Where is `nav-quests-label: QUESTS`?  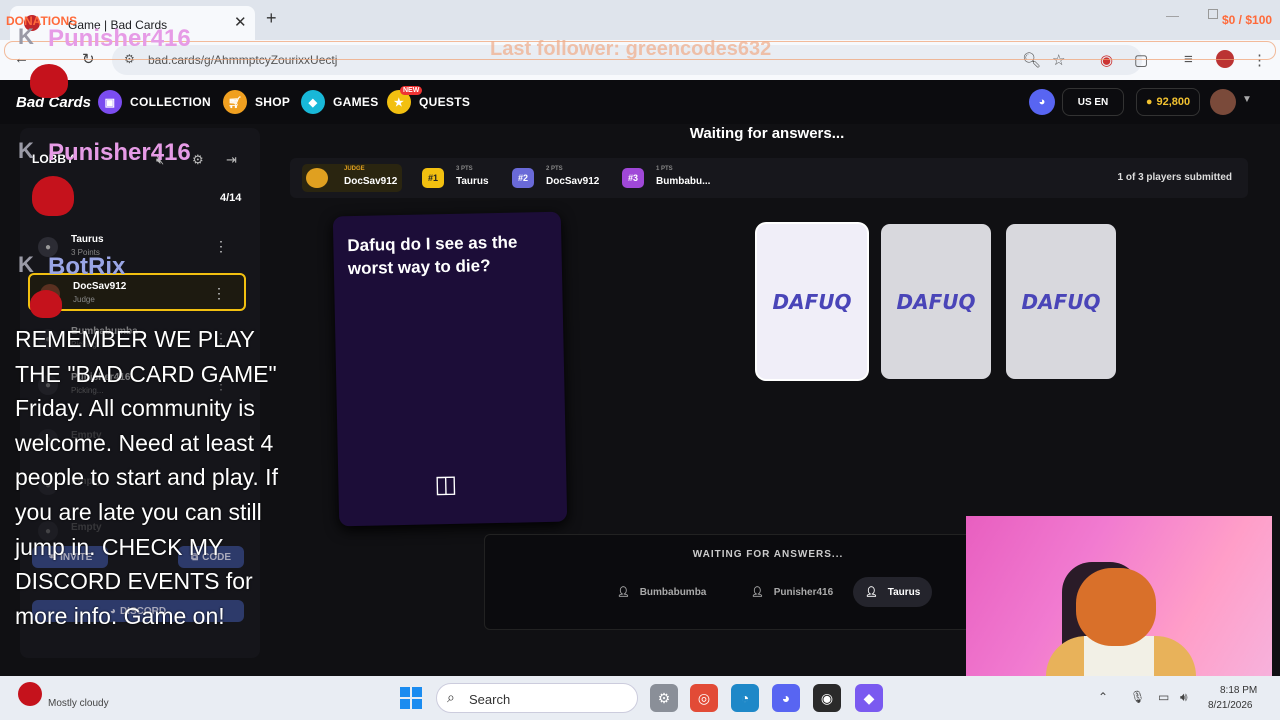
nav-quests-label: QUESTS is located at coordinates (445, 102).